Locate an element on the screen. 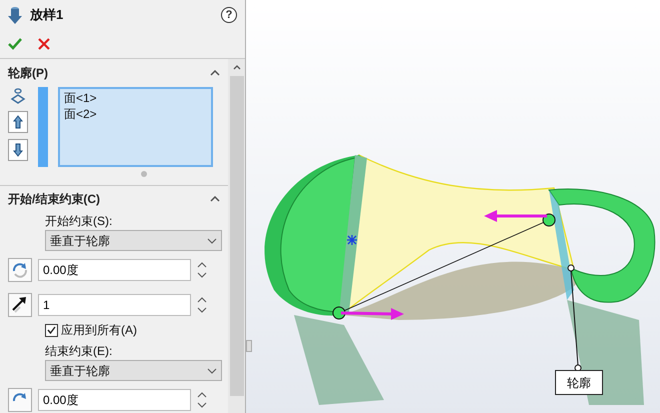 The width and height of the screenshot is (660, 413). tangent-length-icon is located at coordinates (20, 305).